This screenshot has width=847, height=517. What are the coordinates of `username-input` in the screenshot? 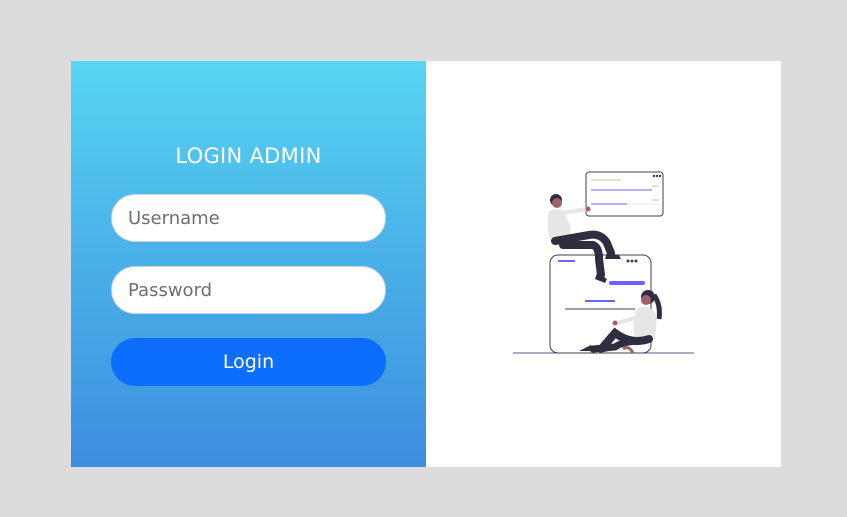 It's located at (248, 218).